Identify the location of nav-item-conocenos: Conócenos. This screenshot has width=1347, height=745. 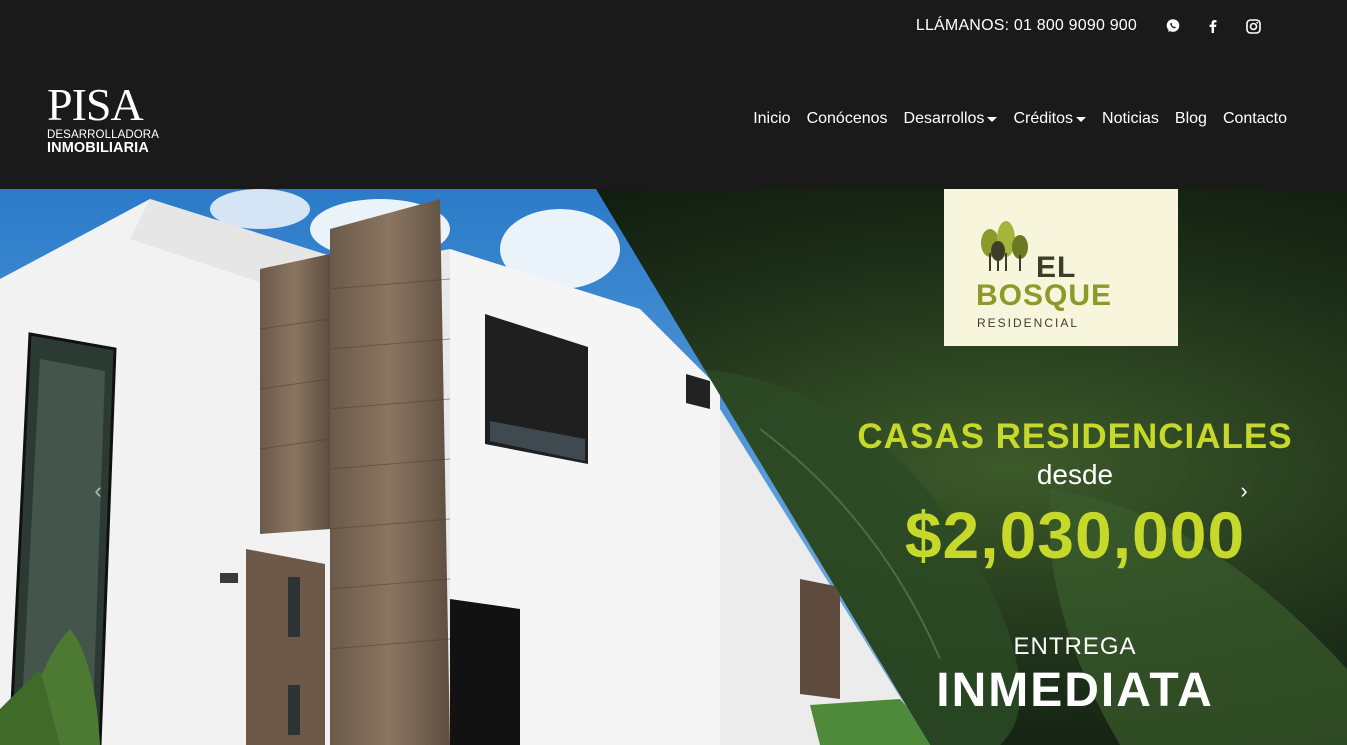
(847, 119).